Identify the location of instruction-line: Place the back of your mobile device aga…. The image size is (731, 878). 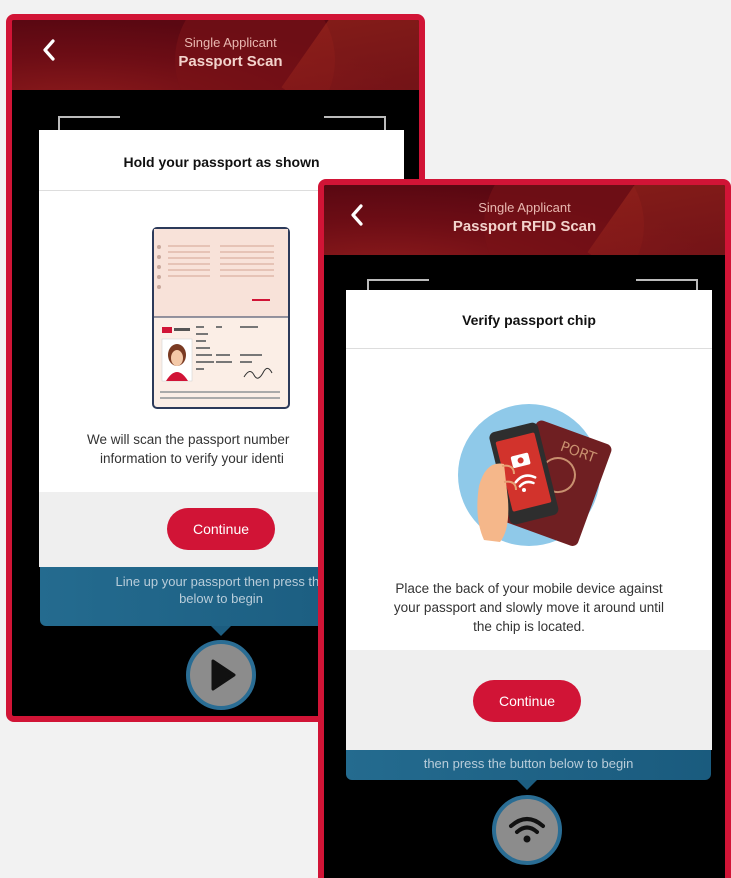
(529, 588).